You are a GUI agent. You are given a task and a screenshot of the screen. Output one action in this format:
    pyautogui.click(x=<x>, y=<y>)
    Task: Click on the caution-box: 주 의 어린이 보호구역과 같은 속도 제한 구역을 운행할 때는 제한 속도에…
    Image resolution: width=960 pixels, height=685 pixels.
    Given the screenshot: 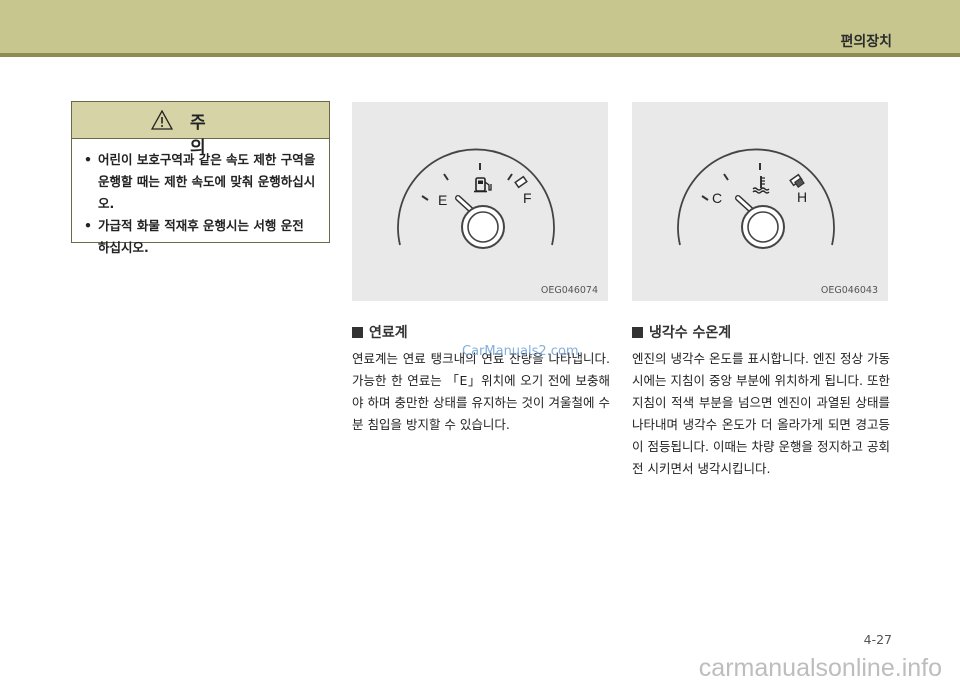 What is the action you would take?
    pyautogui.click(x=200, y=178)
    